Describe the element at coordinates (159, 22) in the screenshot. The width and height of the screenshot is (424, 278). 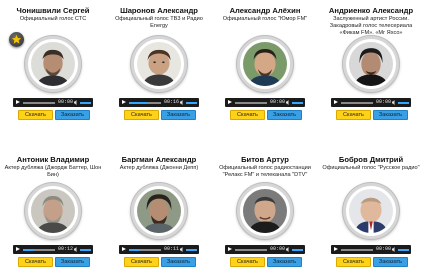
I see `voice-description: Официальный голос ТВ3 и Радио Energy` at that location.